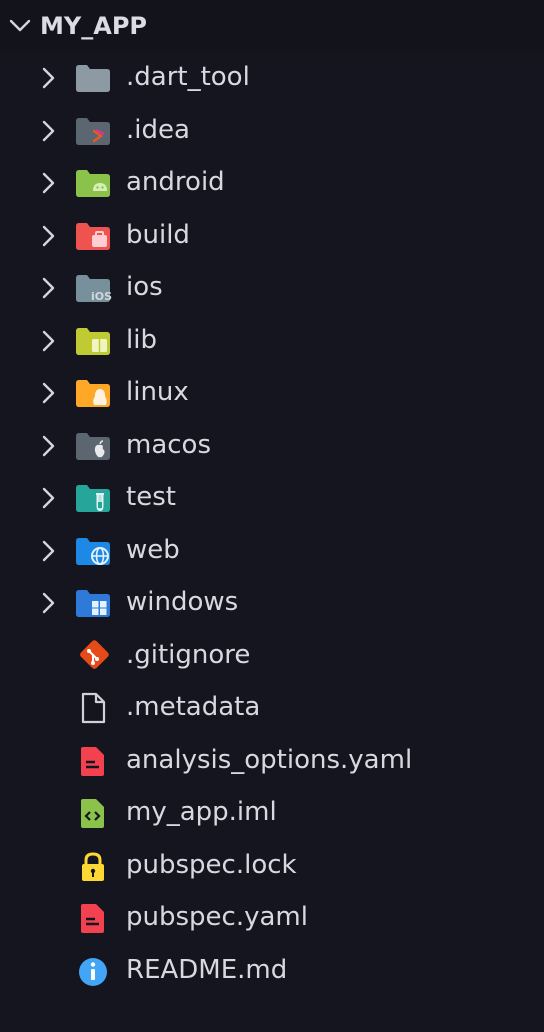 This screenshot has height=1032, width=544. I want to click on file-label: .metadata, so click(193, 707).